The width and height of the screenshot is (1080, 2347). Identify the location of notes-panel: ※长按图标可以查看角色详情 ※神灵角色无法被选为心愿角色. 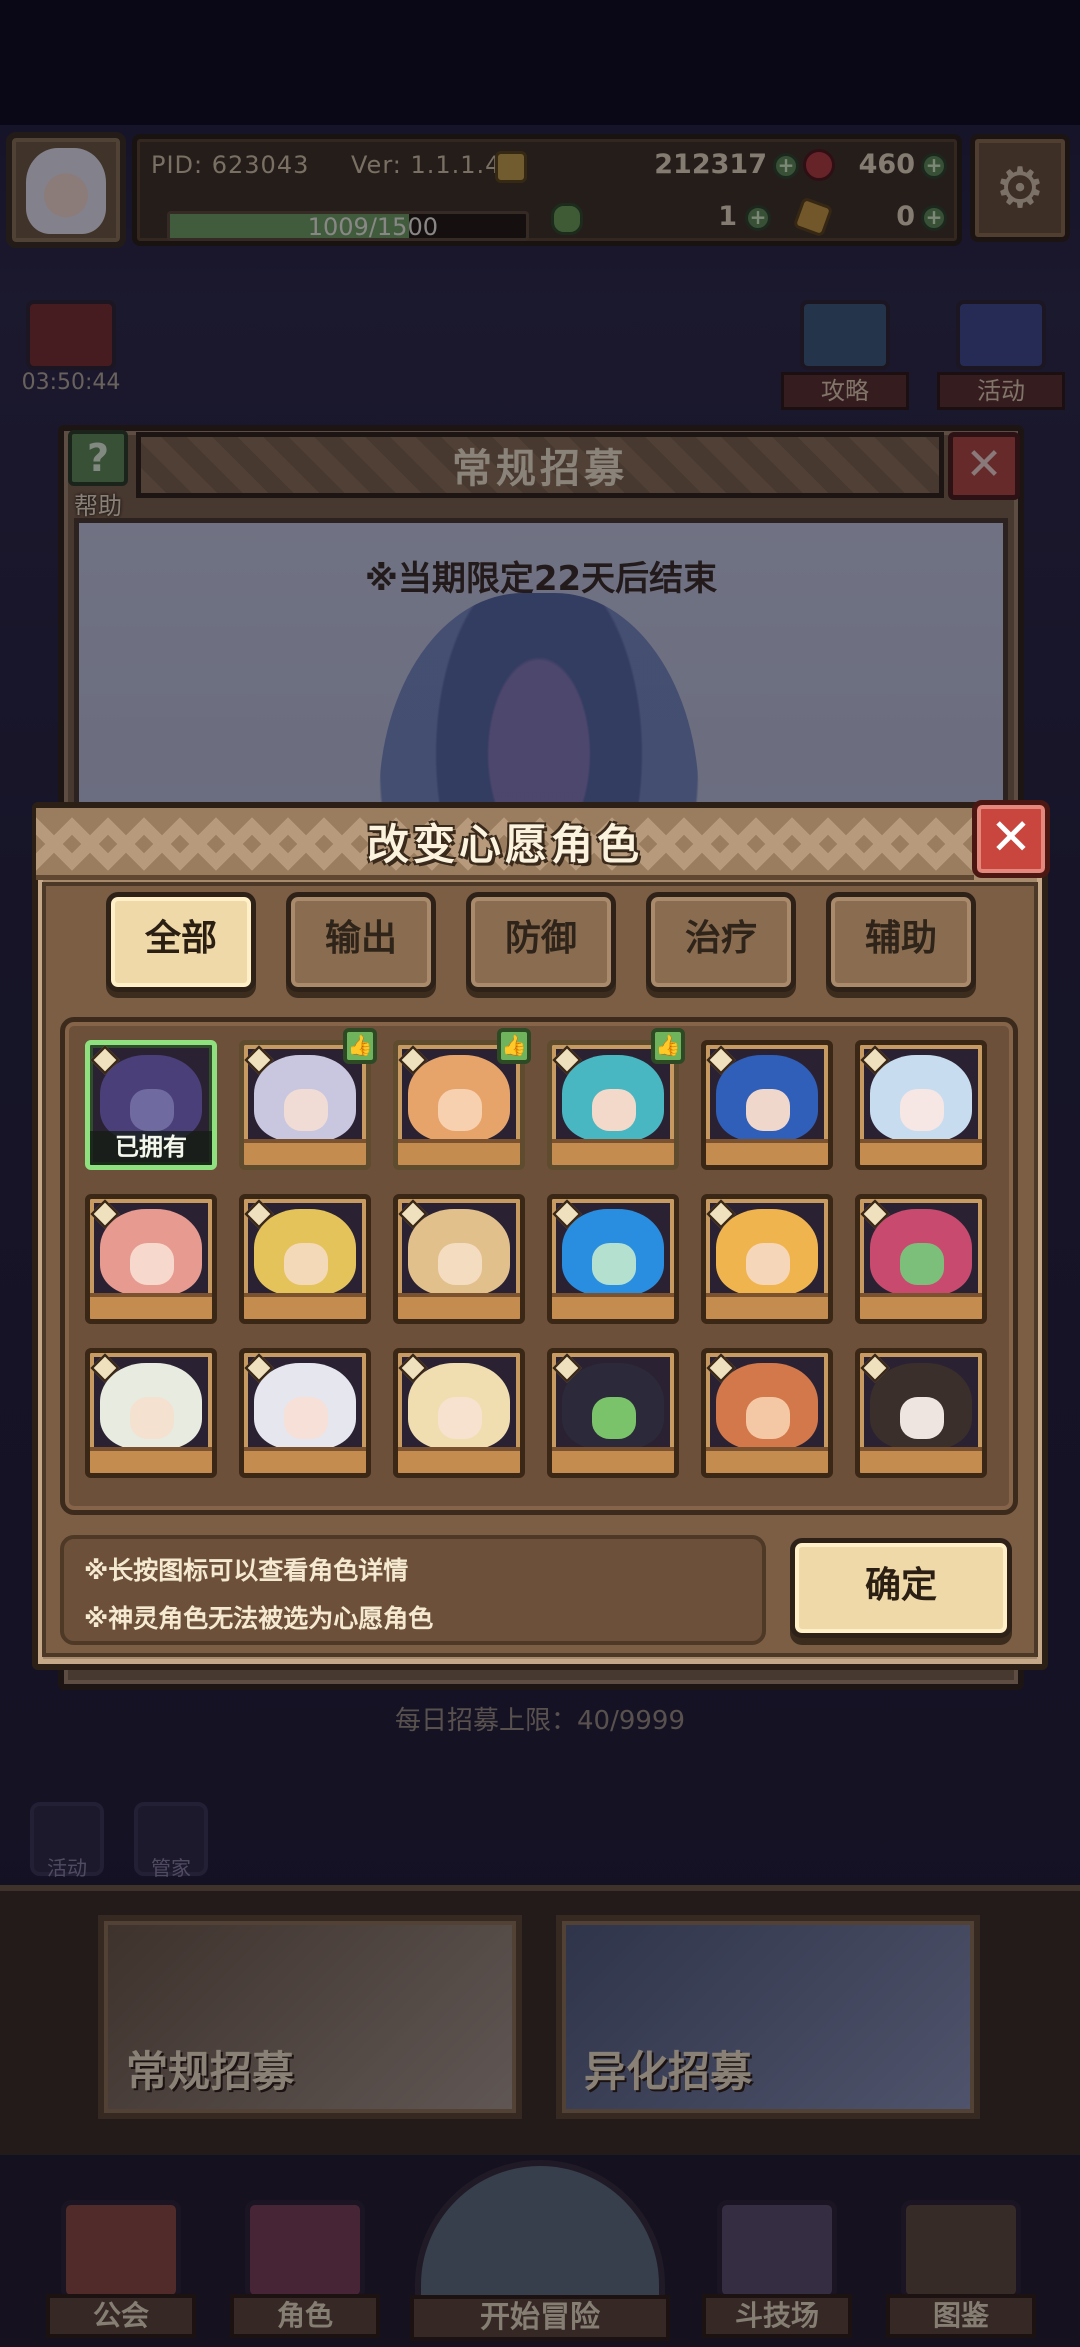
(413, 1590).